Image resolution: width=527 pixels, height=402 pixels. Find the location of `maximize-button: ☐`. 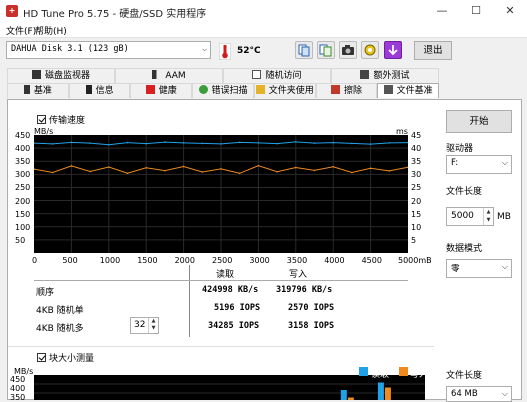

maximize-button: ☐ is located at coordinates (476, 11).